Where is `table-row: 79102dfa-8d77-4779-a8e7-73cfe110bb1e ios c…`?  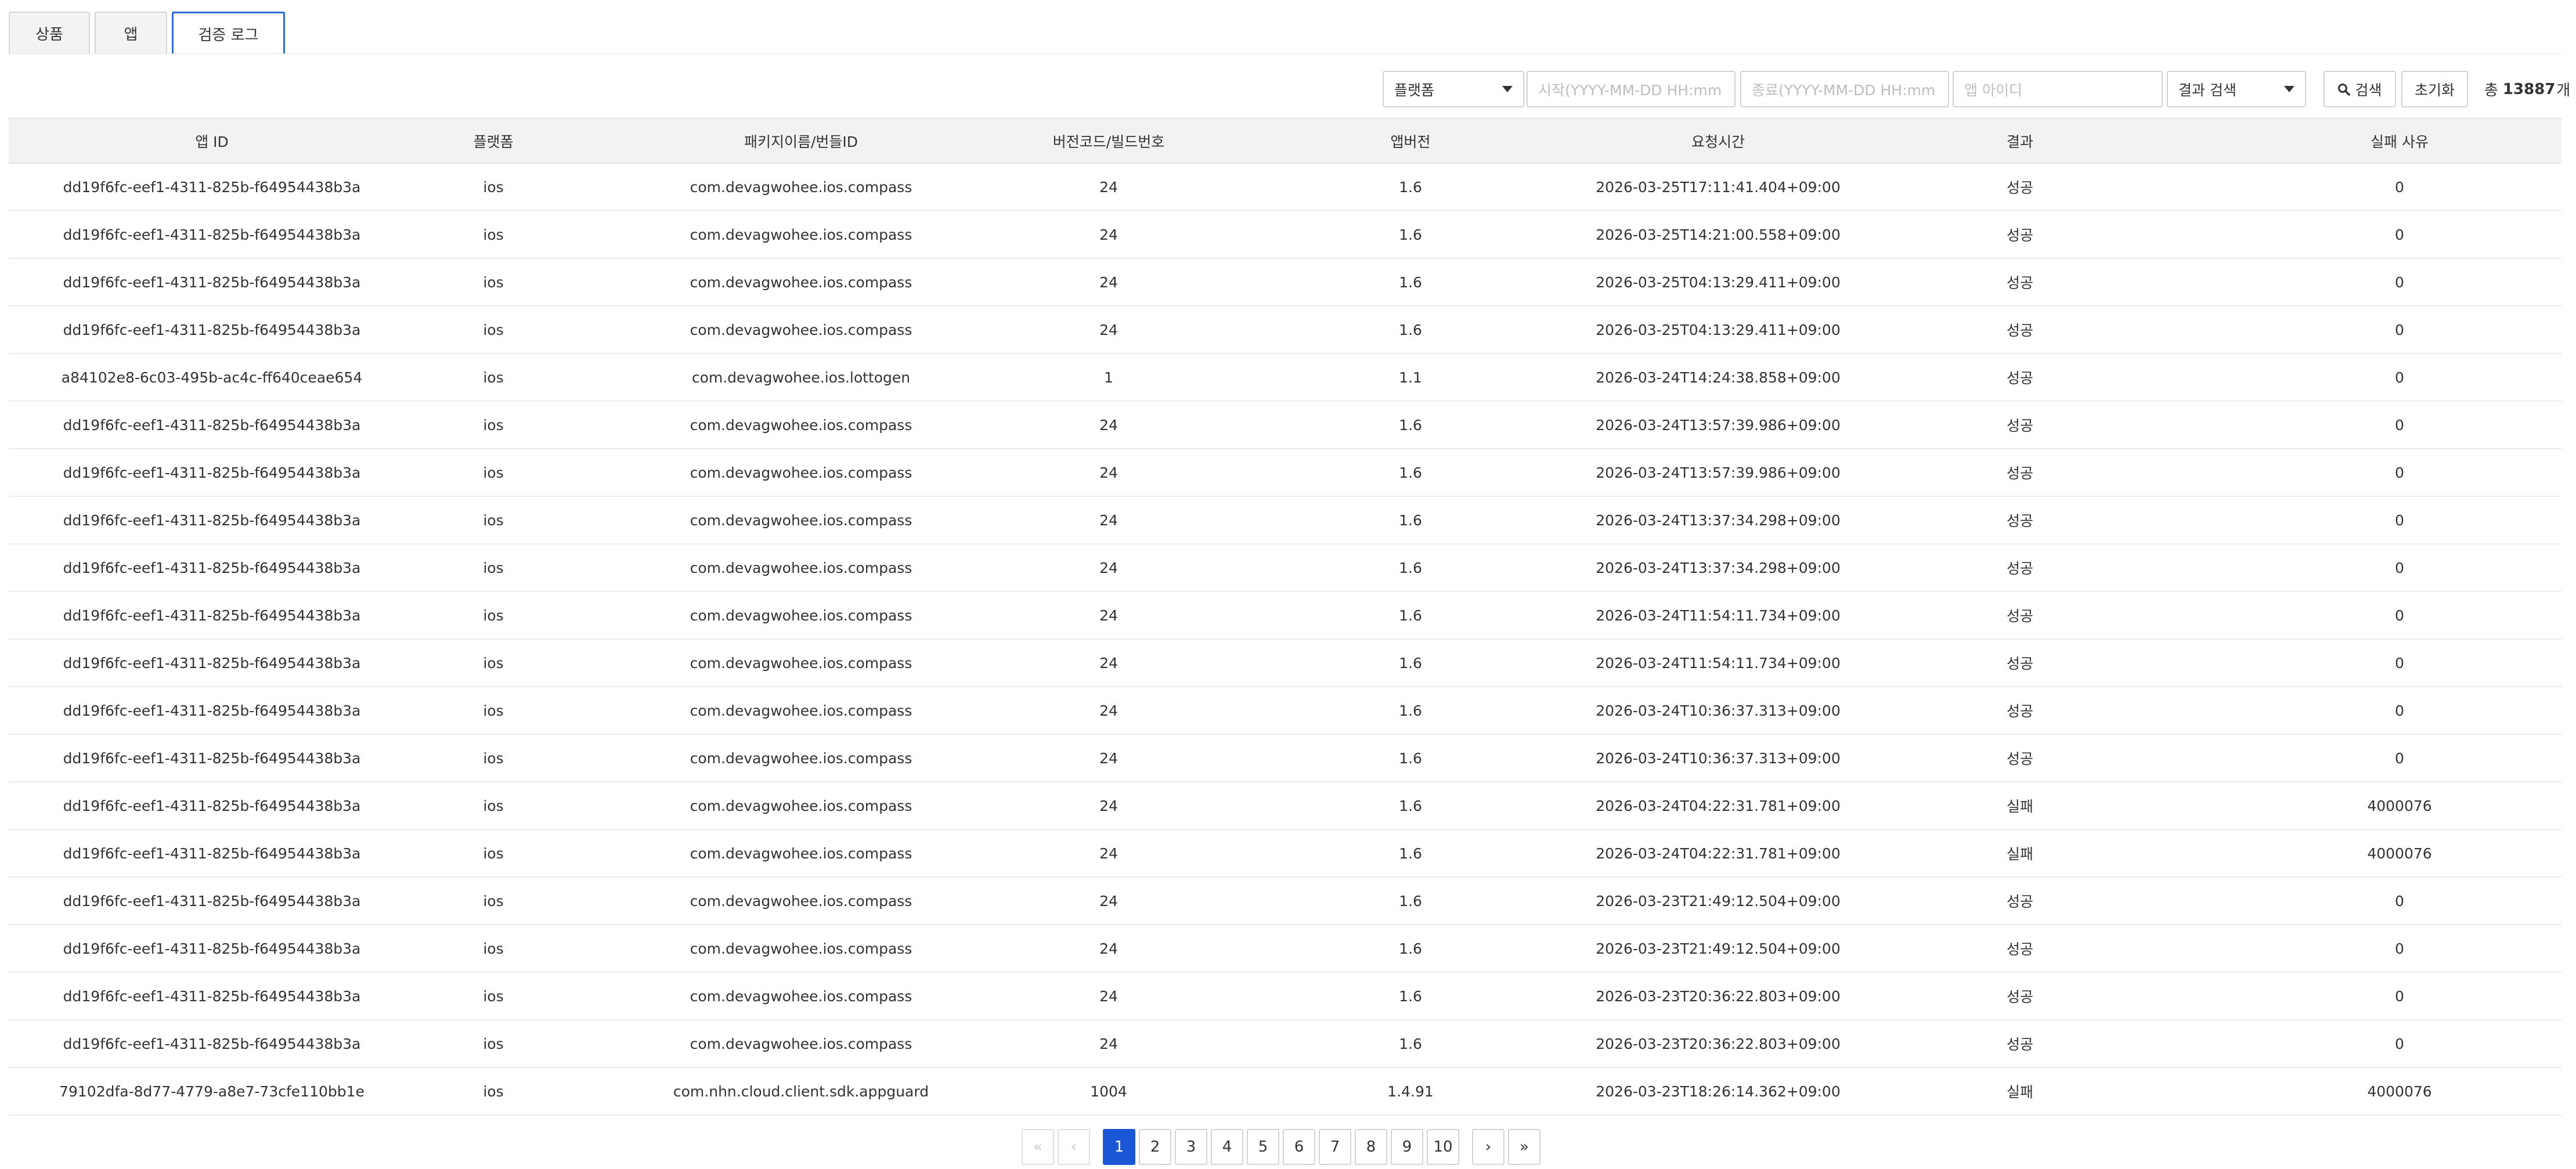
table-row: 79102dfa-8d77-4779-a8e7-73cfe110bb1e ios c… is located at coordinates (1285, 1092).